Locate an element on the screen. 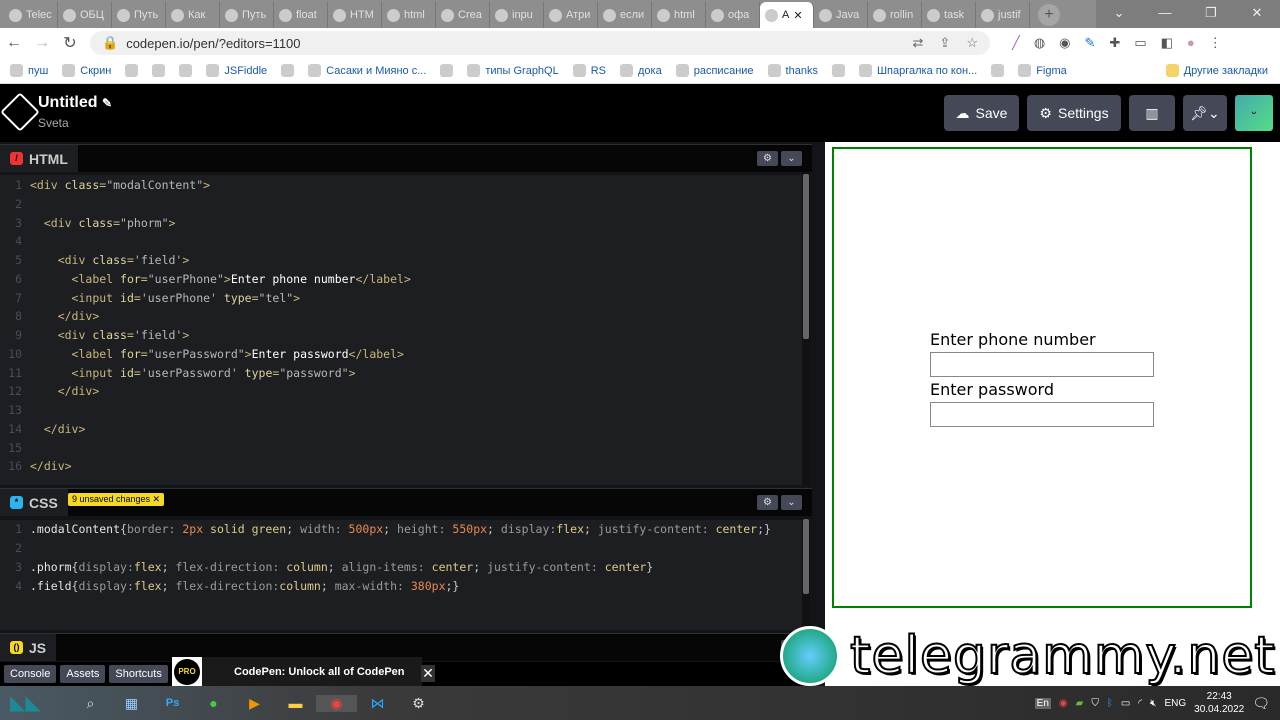 This screenshot has height=720, width=1280. network-icon: ▭ is located at coordinates (1125, 703).